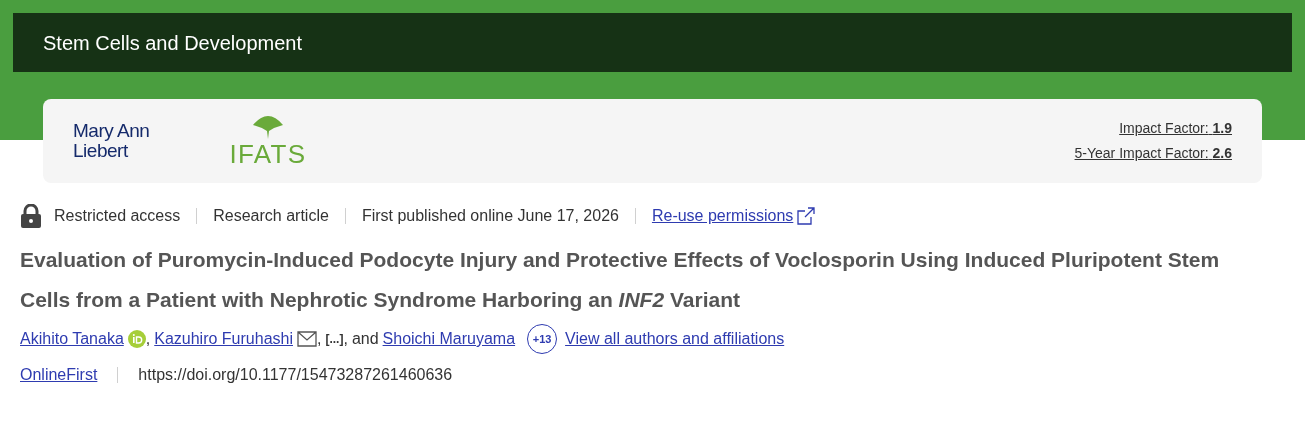 The width and height of the screenshot is (1305, 425). What do you see at coordinates (111, 141) in the screenshot?
I see `publisher-logo: Mary Ann Liebert` at bounding box center [111, 141].